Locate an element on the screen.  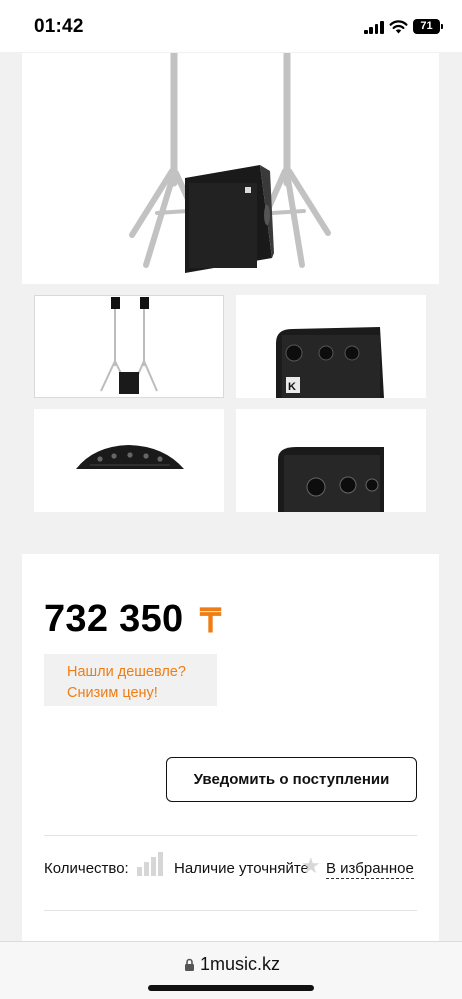
add-to-favorites-link: В избранное is located at coordinates (370, 869).